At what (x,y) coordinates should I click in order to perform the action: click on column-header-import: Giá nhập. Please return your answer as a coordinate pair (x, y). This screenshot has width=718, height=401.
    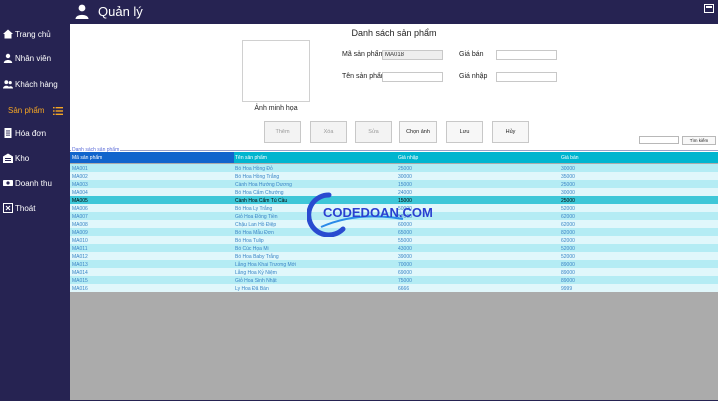
    Looking at the image, I should click on (408, 158).